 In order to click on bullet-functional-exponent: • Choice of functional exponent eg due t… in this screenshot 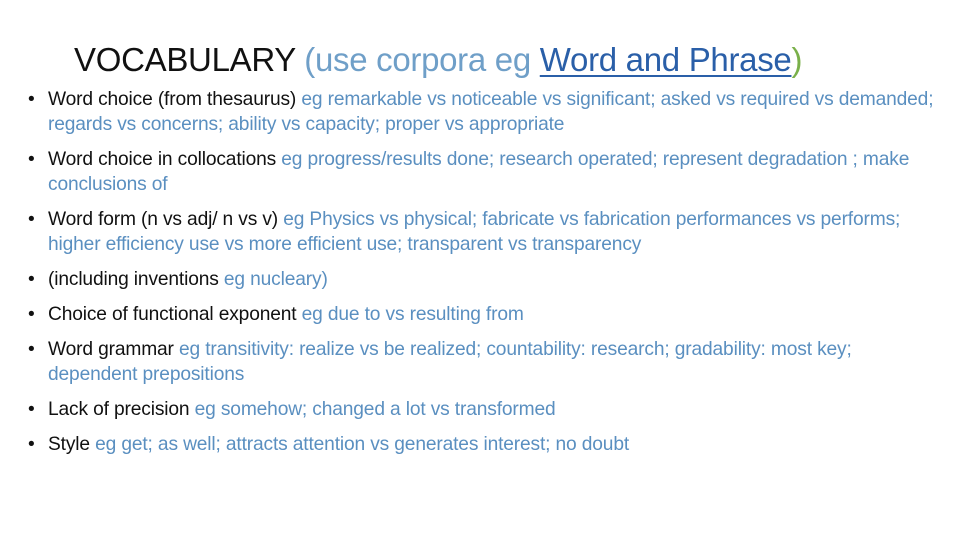, I will do `click(486, 314)`.